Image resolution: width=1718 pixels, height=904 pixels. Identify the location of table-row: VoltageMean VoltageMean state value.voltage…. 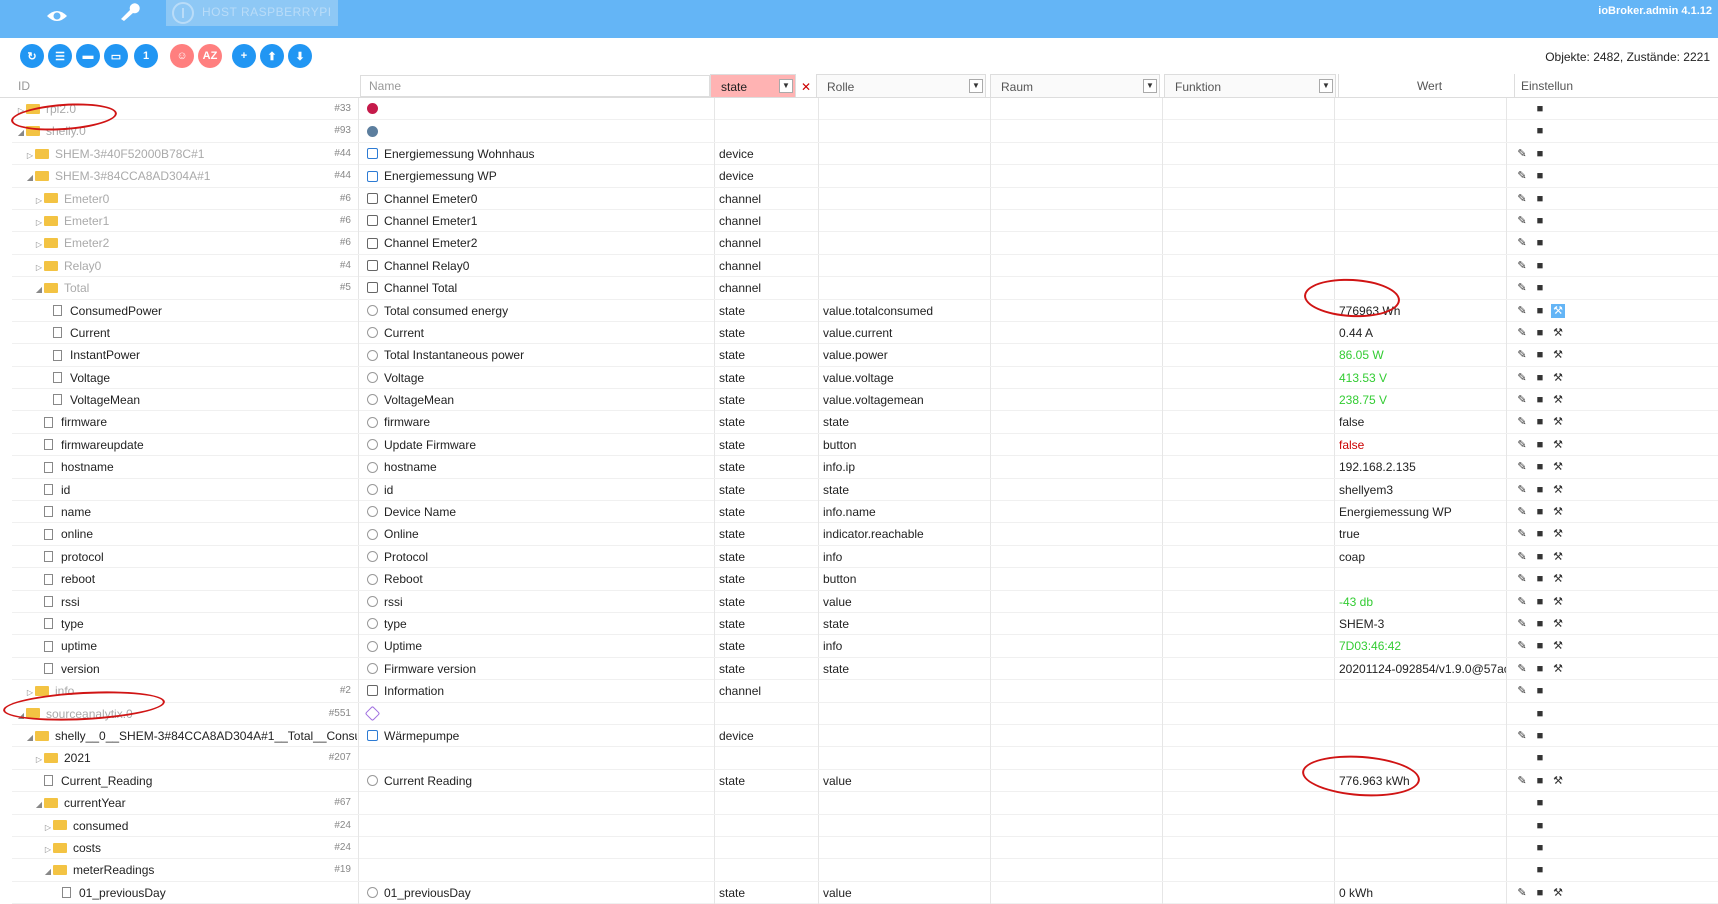
(865, 400).